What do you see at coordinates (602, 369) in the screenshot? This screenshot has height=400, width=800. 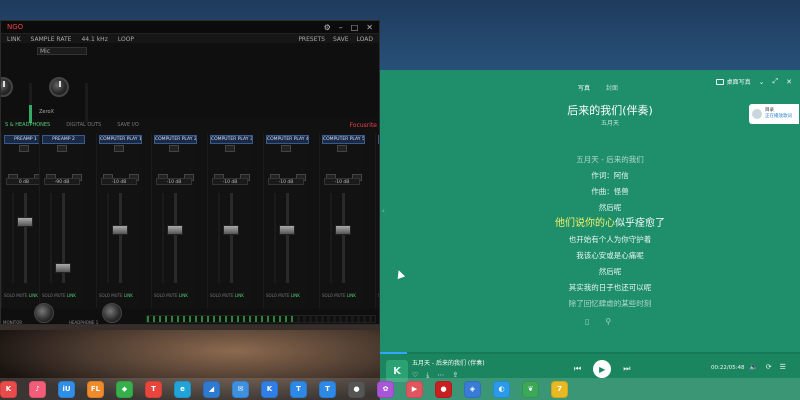 I see `play-button: ▶` at bounding box center [602, 369].